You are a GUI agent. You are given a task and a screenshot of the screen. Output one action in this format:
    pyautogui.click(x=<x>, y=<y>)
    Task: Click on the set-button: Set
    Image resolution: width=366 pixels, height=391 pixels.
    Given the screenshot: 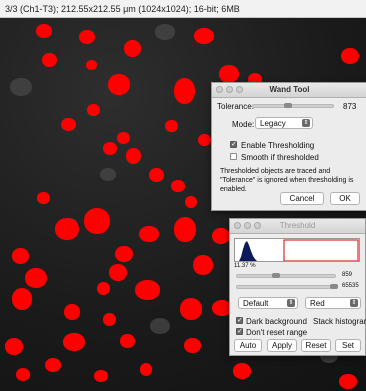 What is the action you would take?
    pyautogui.click(x=348, y=345)
    